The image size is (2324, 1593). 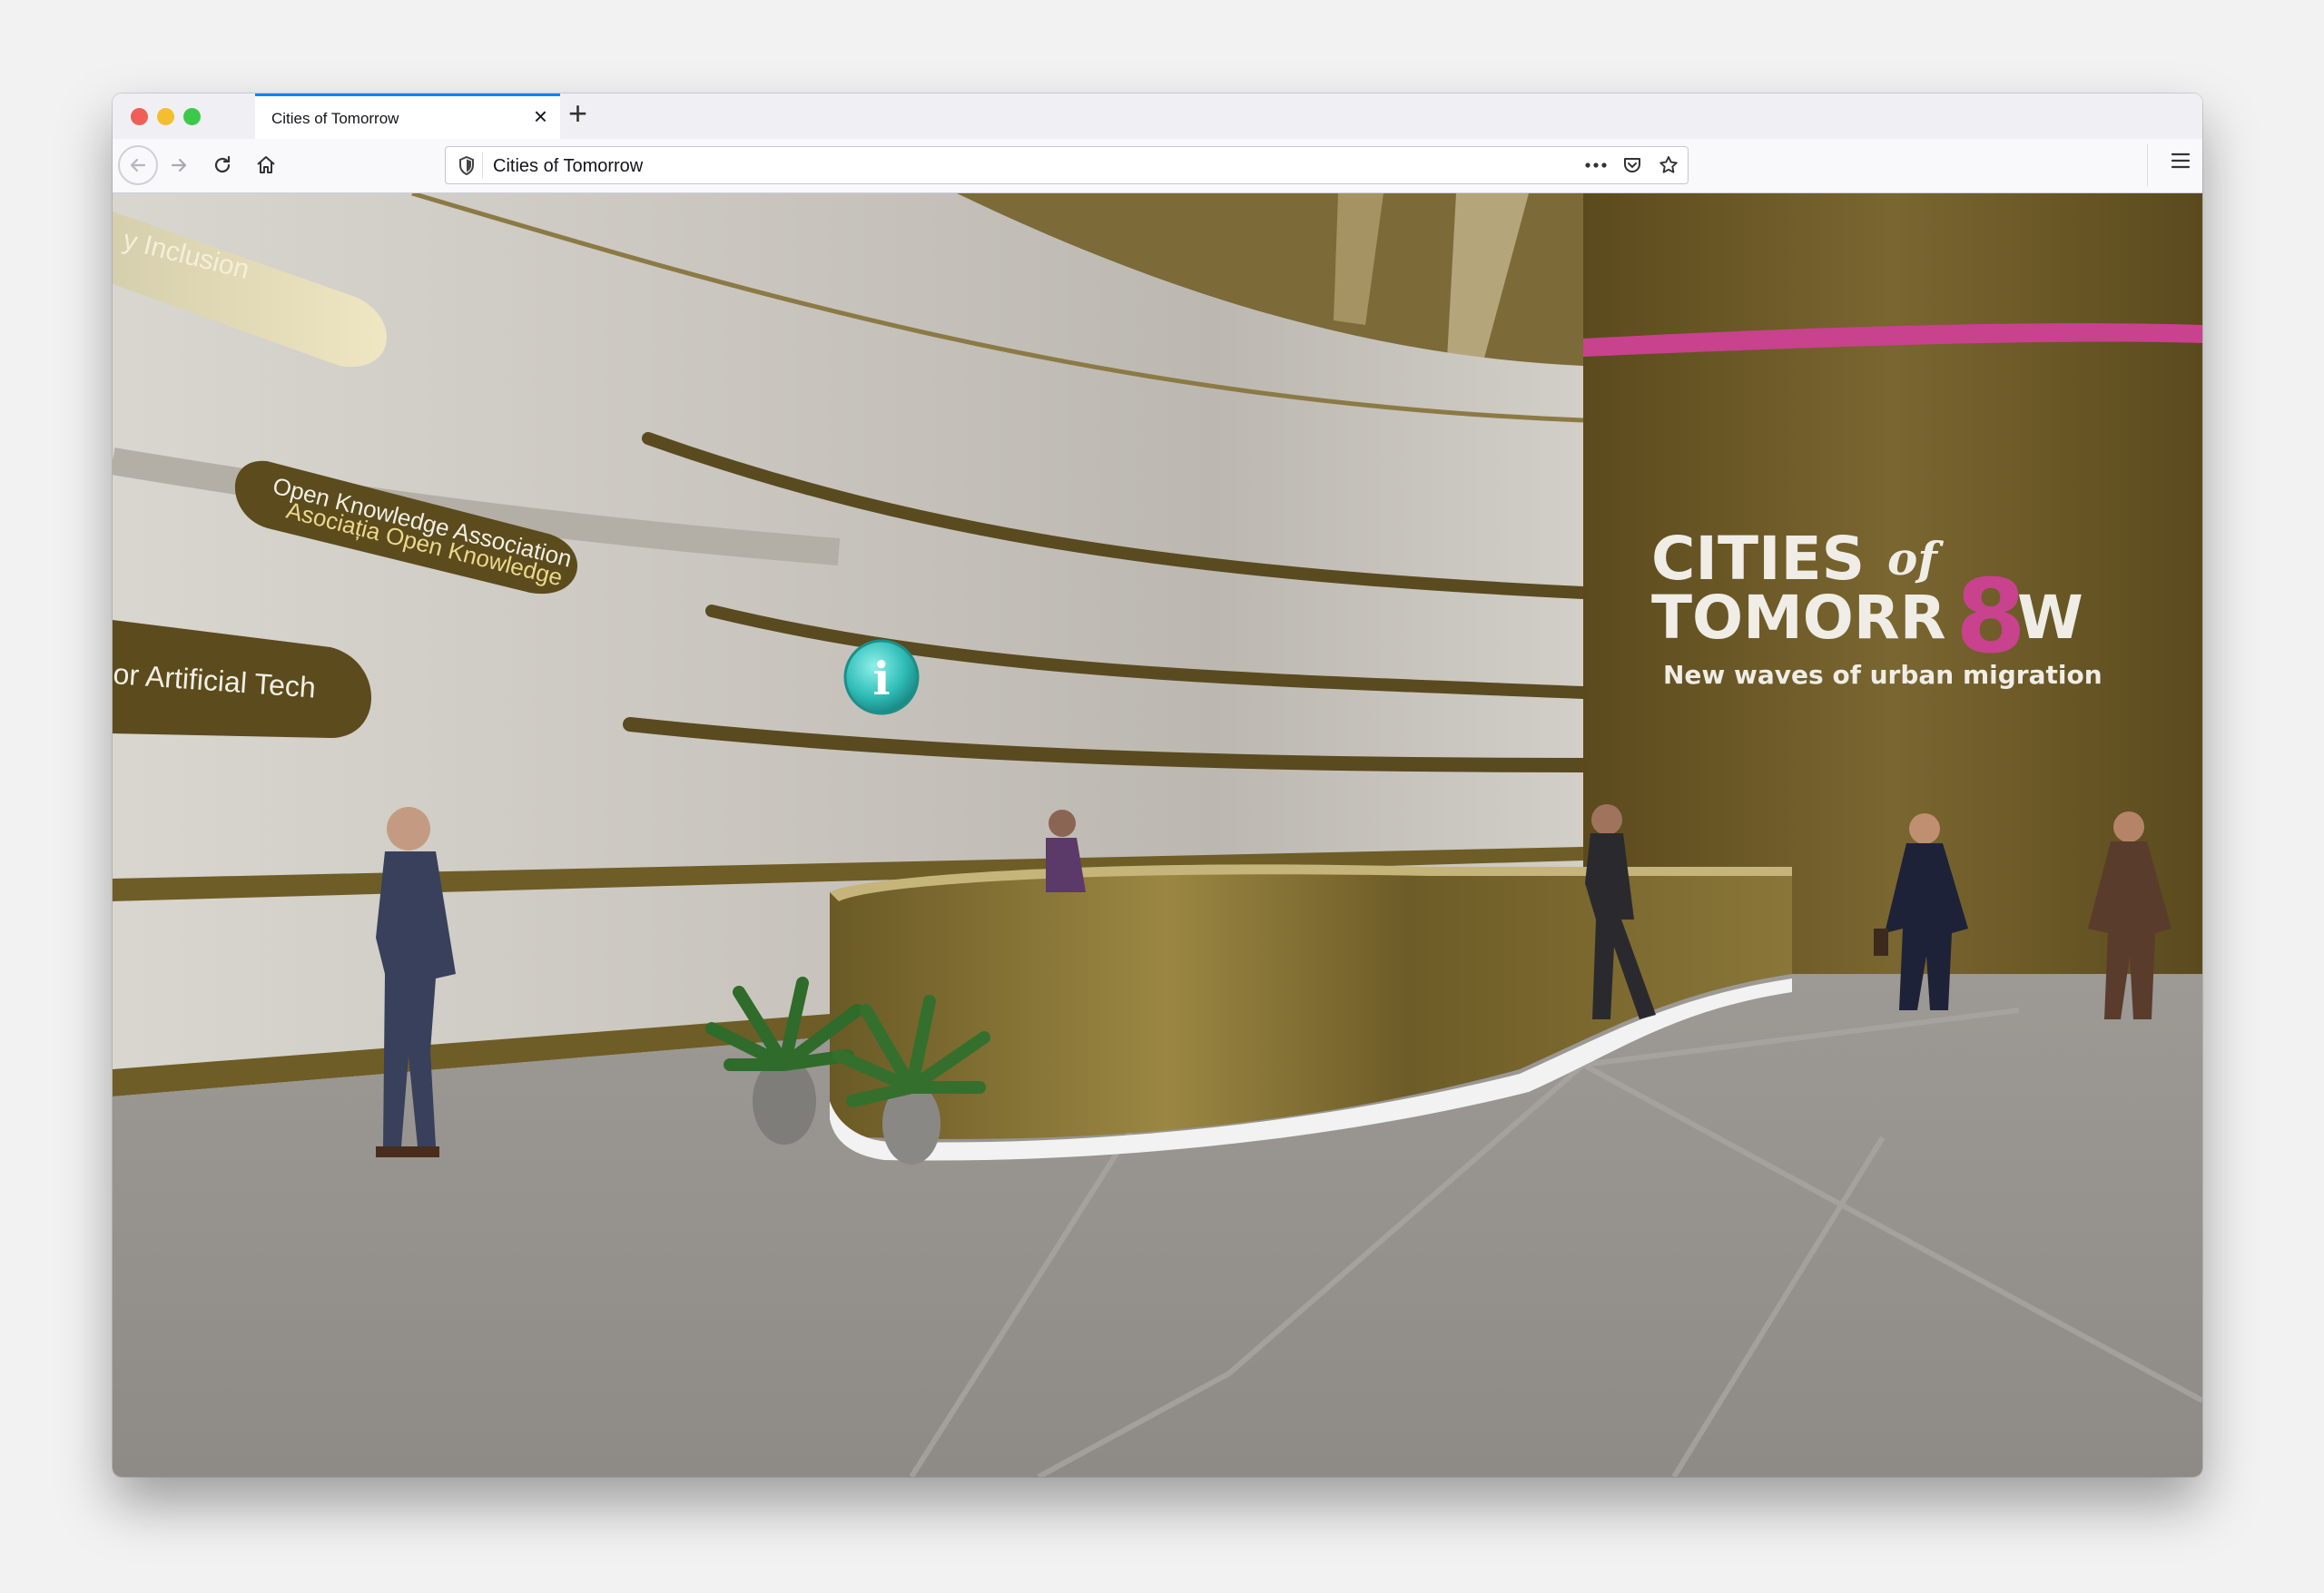 I want to click on navigation-bar: Cities of Tomorrow, so click(x=1157, y=166).